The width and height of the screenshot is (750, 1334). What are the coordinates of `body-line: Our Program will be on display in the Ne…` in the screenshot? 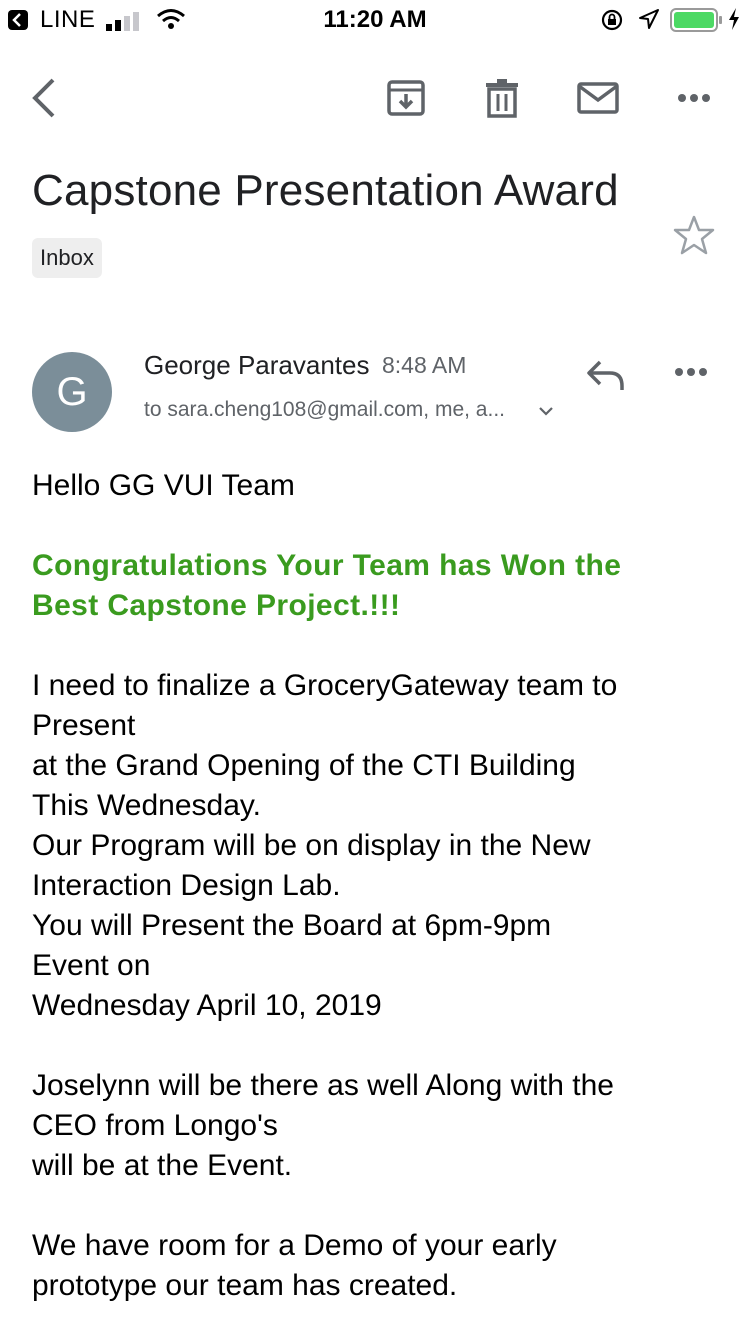 It's located at (311, 845).